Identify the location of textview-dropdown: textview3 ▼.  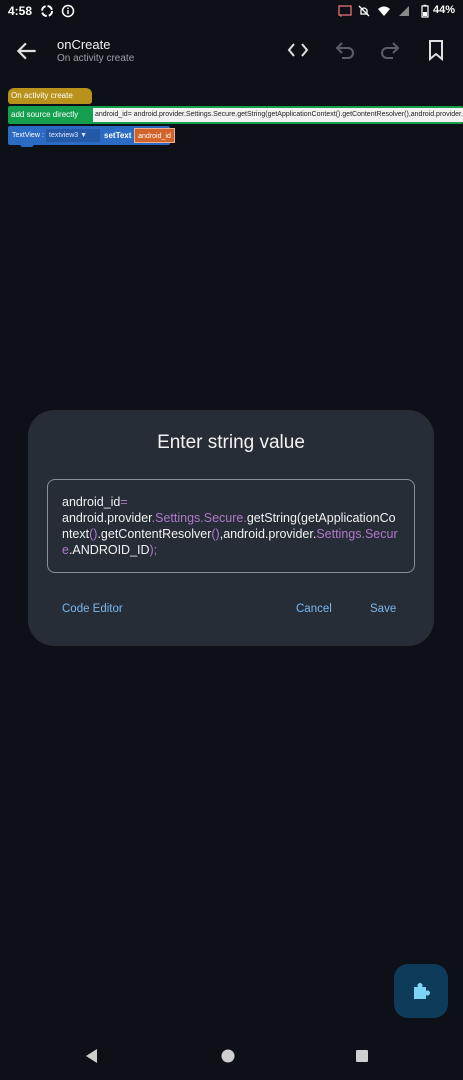
(73, 135).